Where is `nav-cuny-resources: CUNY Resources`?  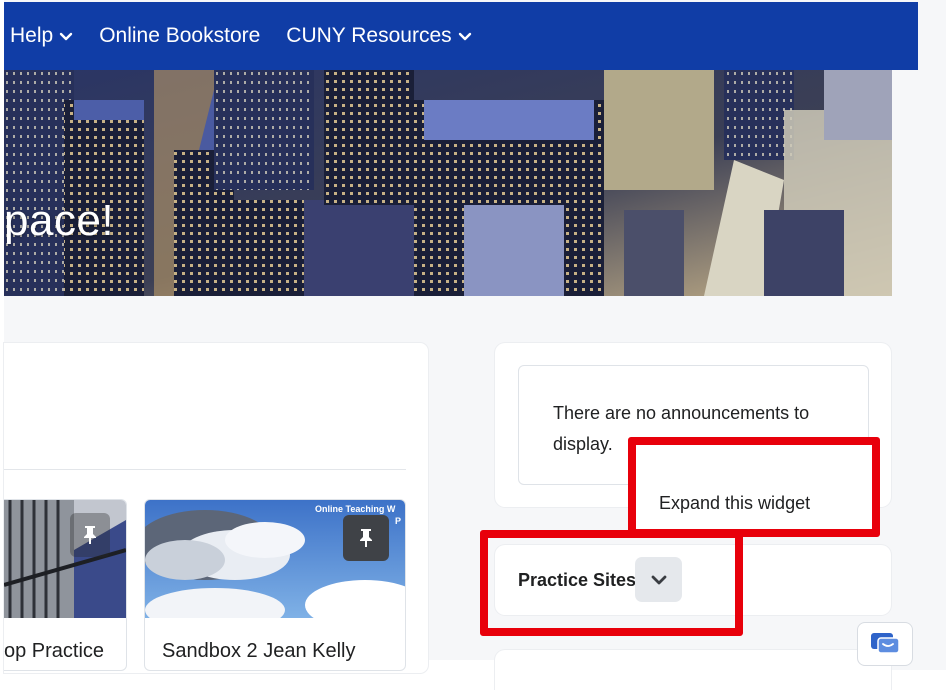 nav-cuny-resources: CUNY Resources is located at coordinates (378, 36).